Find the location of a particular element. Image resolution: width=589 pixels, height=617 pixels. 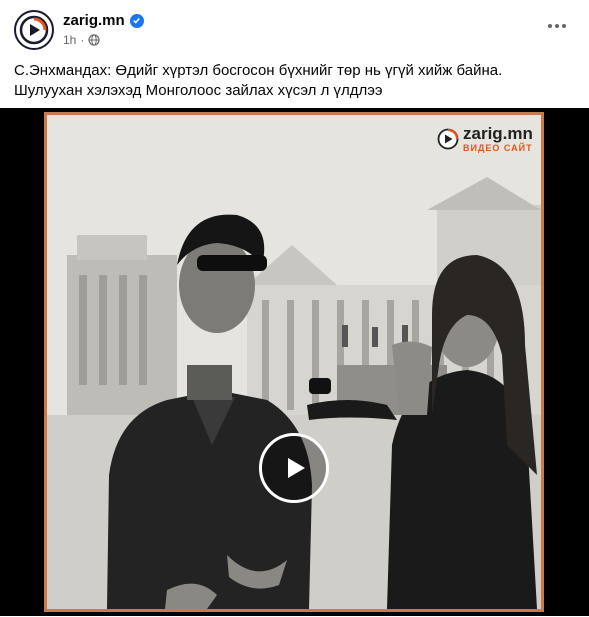

watermark-name: zarig.mn is located at coordinates (498, 133).